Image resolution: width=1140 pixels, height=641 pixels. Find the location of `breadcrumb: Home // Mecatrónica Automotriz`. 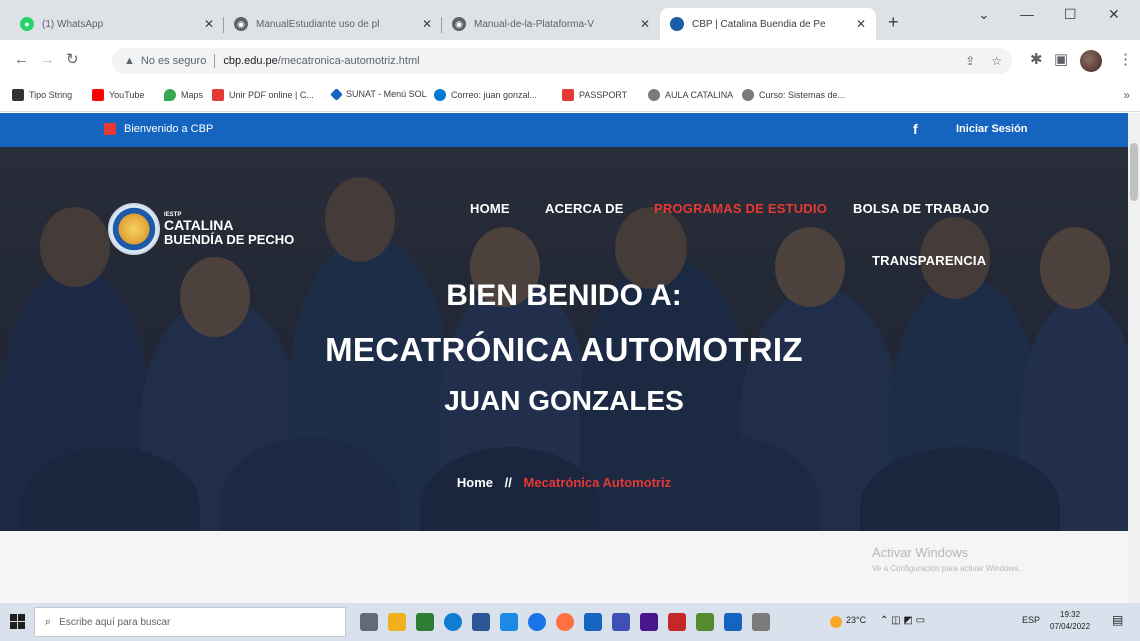

breadcrumb: Home // Mecatrónica Automotriz is located at coordinates (564, 482).